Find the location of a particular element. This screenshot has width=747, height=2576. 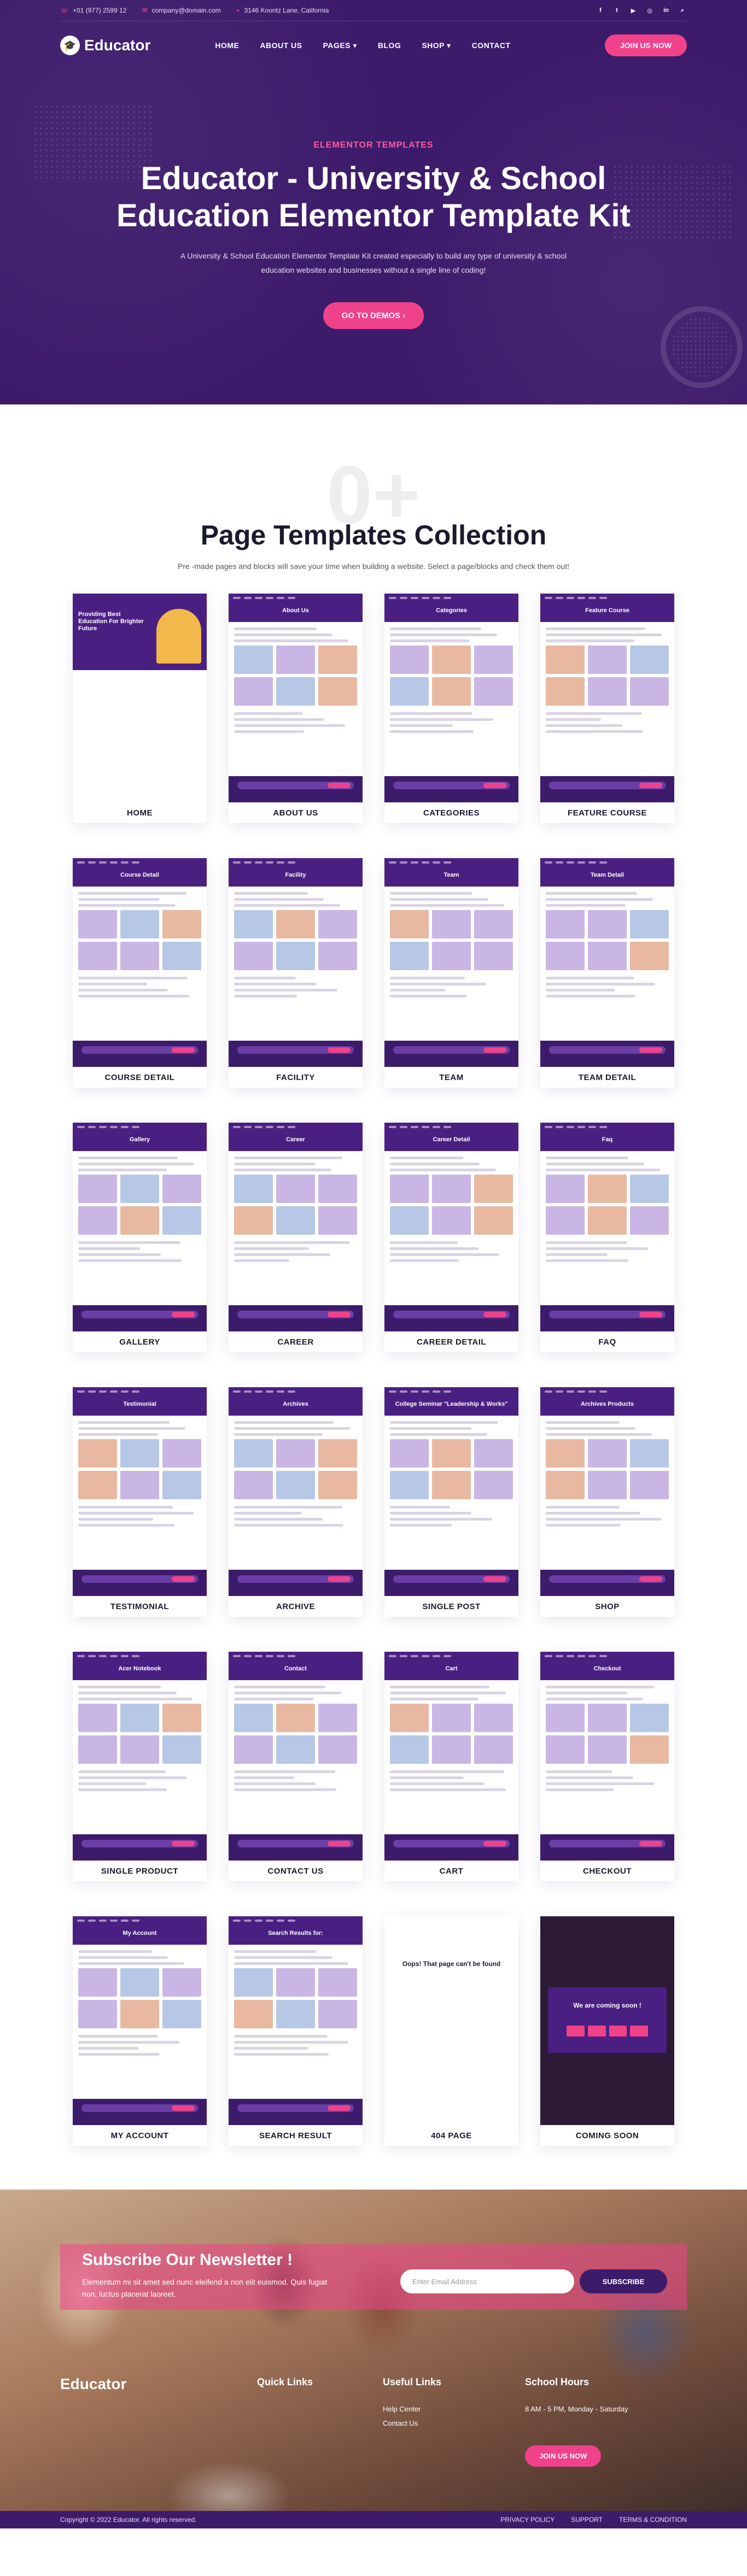

linkedin-icon: in is located at coordinates (666, 11).